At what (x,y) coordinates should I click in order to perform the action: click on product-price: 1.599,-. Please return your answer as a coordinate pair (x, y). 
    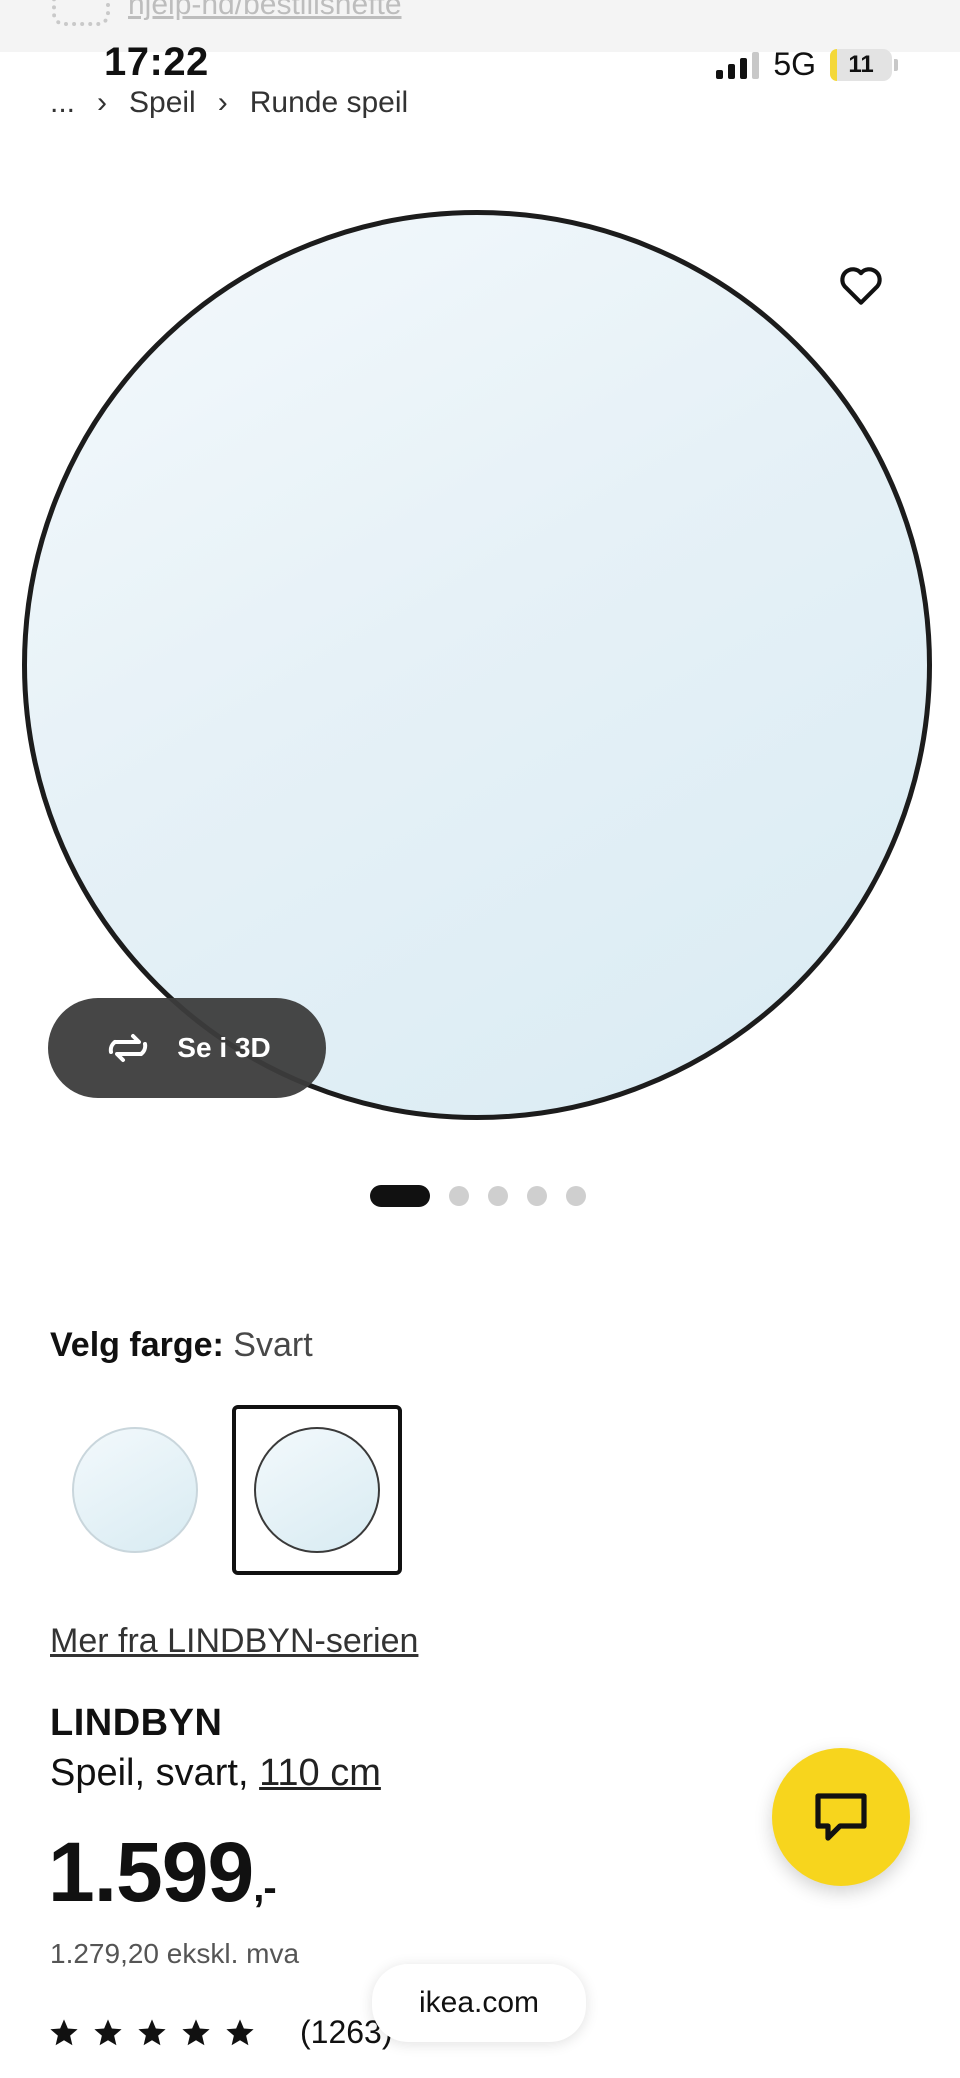
    Looking at the image, I should click on (162, 1872).